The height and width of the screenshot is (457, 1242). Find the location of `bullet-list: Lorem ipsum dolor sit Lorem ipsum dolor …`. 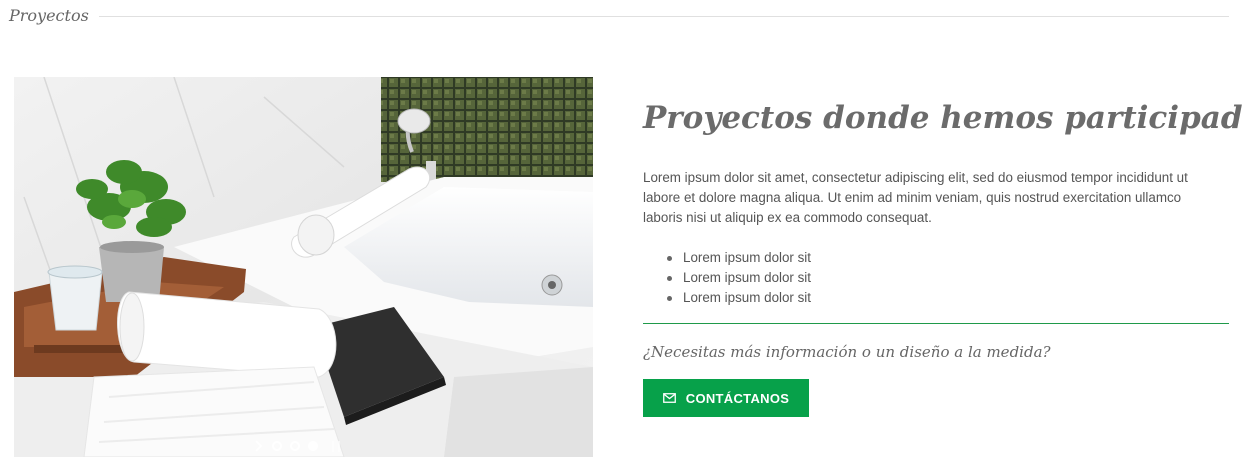

bullet-list: Lorem ipsum dolor sit Lorem ipsum dolor … is located at coordinates (948, 278).